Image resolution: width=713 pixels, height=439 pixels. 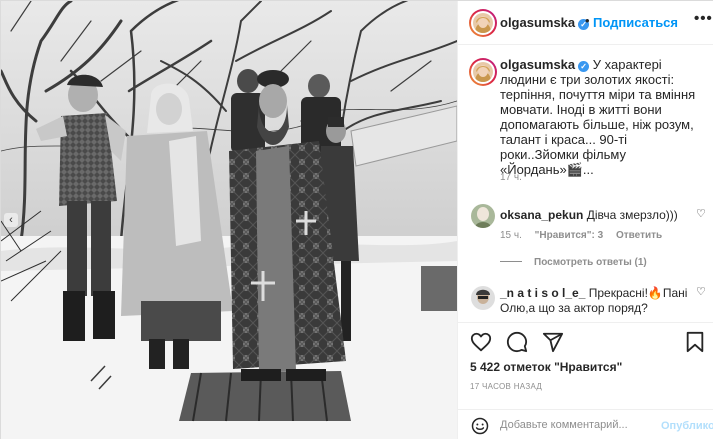 I want to click on post-header: olgasumska ✓ • Подписаться •••, so click(x=585, y=23).